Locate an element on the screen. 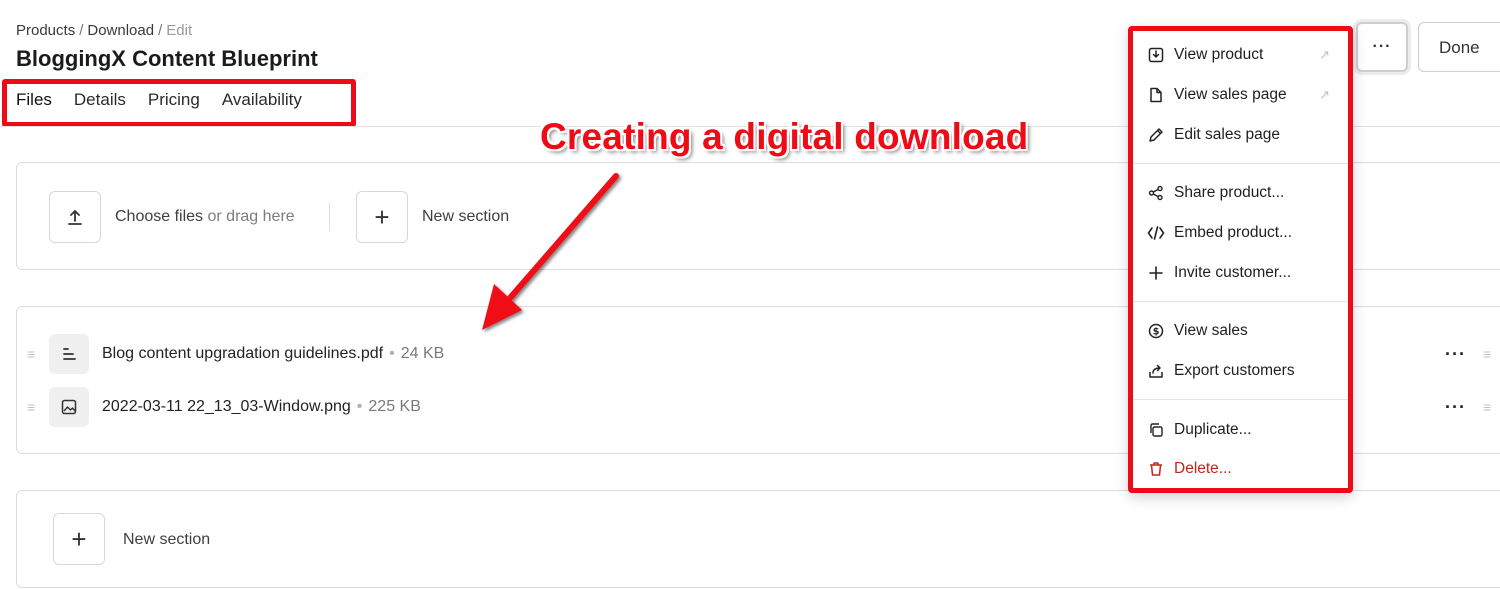 The width and height of the screenshot is (1500, 589). menu-item-view-sales-page: View sales page ↗ is located at coordinates (1240, 95).